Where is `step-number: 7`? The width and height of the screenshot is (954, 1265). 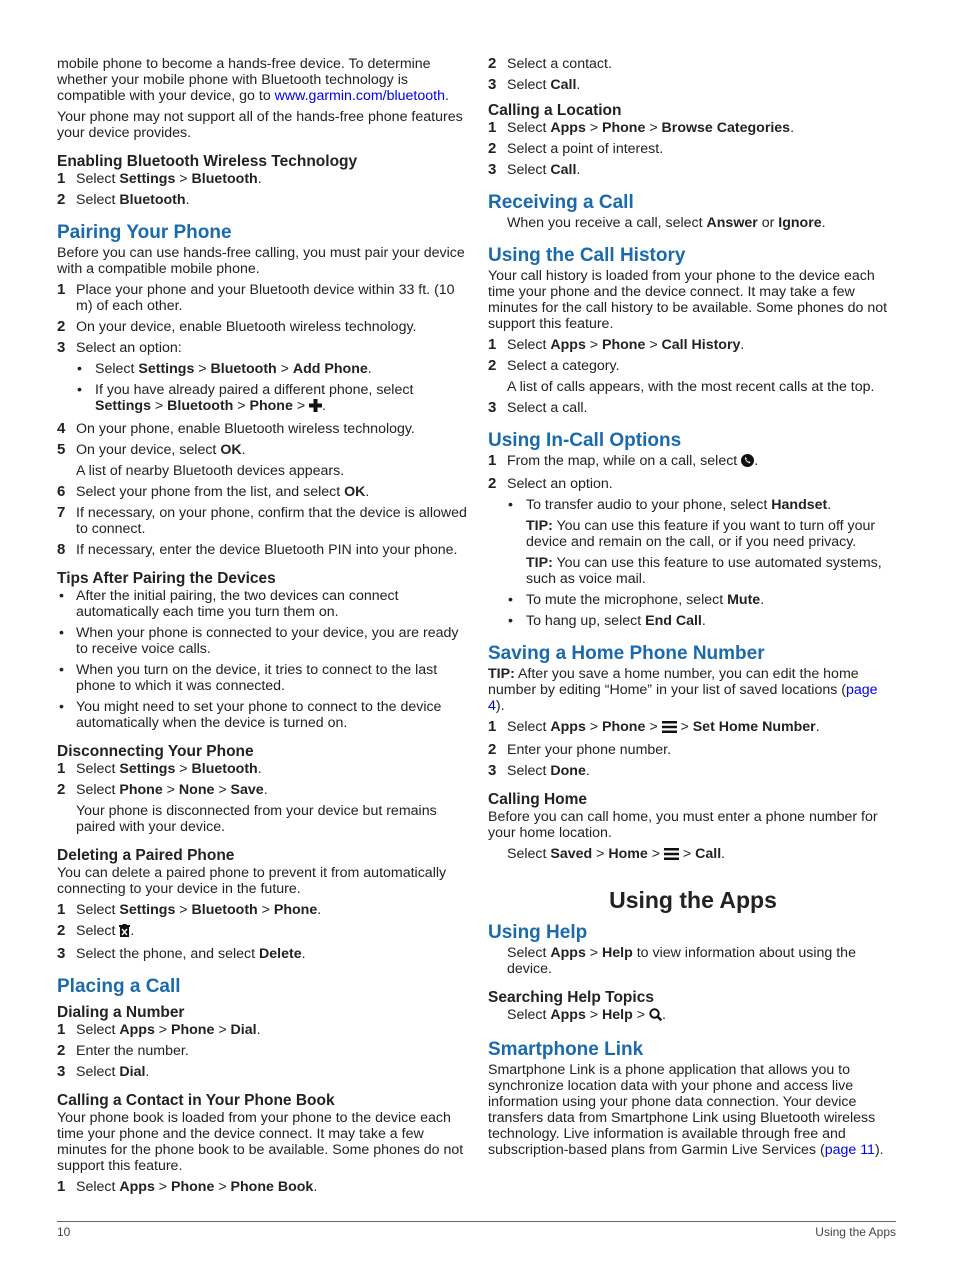
step-number: 7 is located at coordinates (61, 512).